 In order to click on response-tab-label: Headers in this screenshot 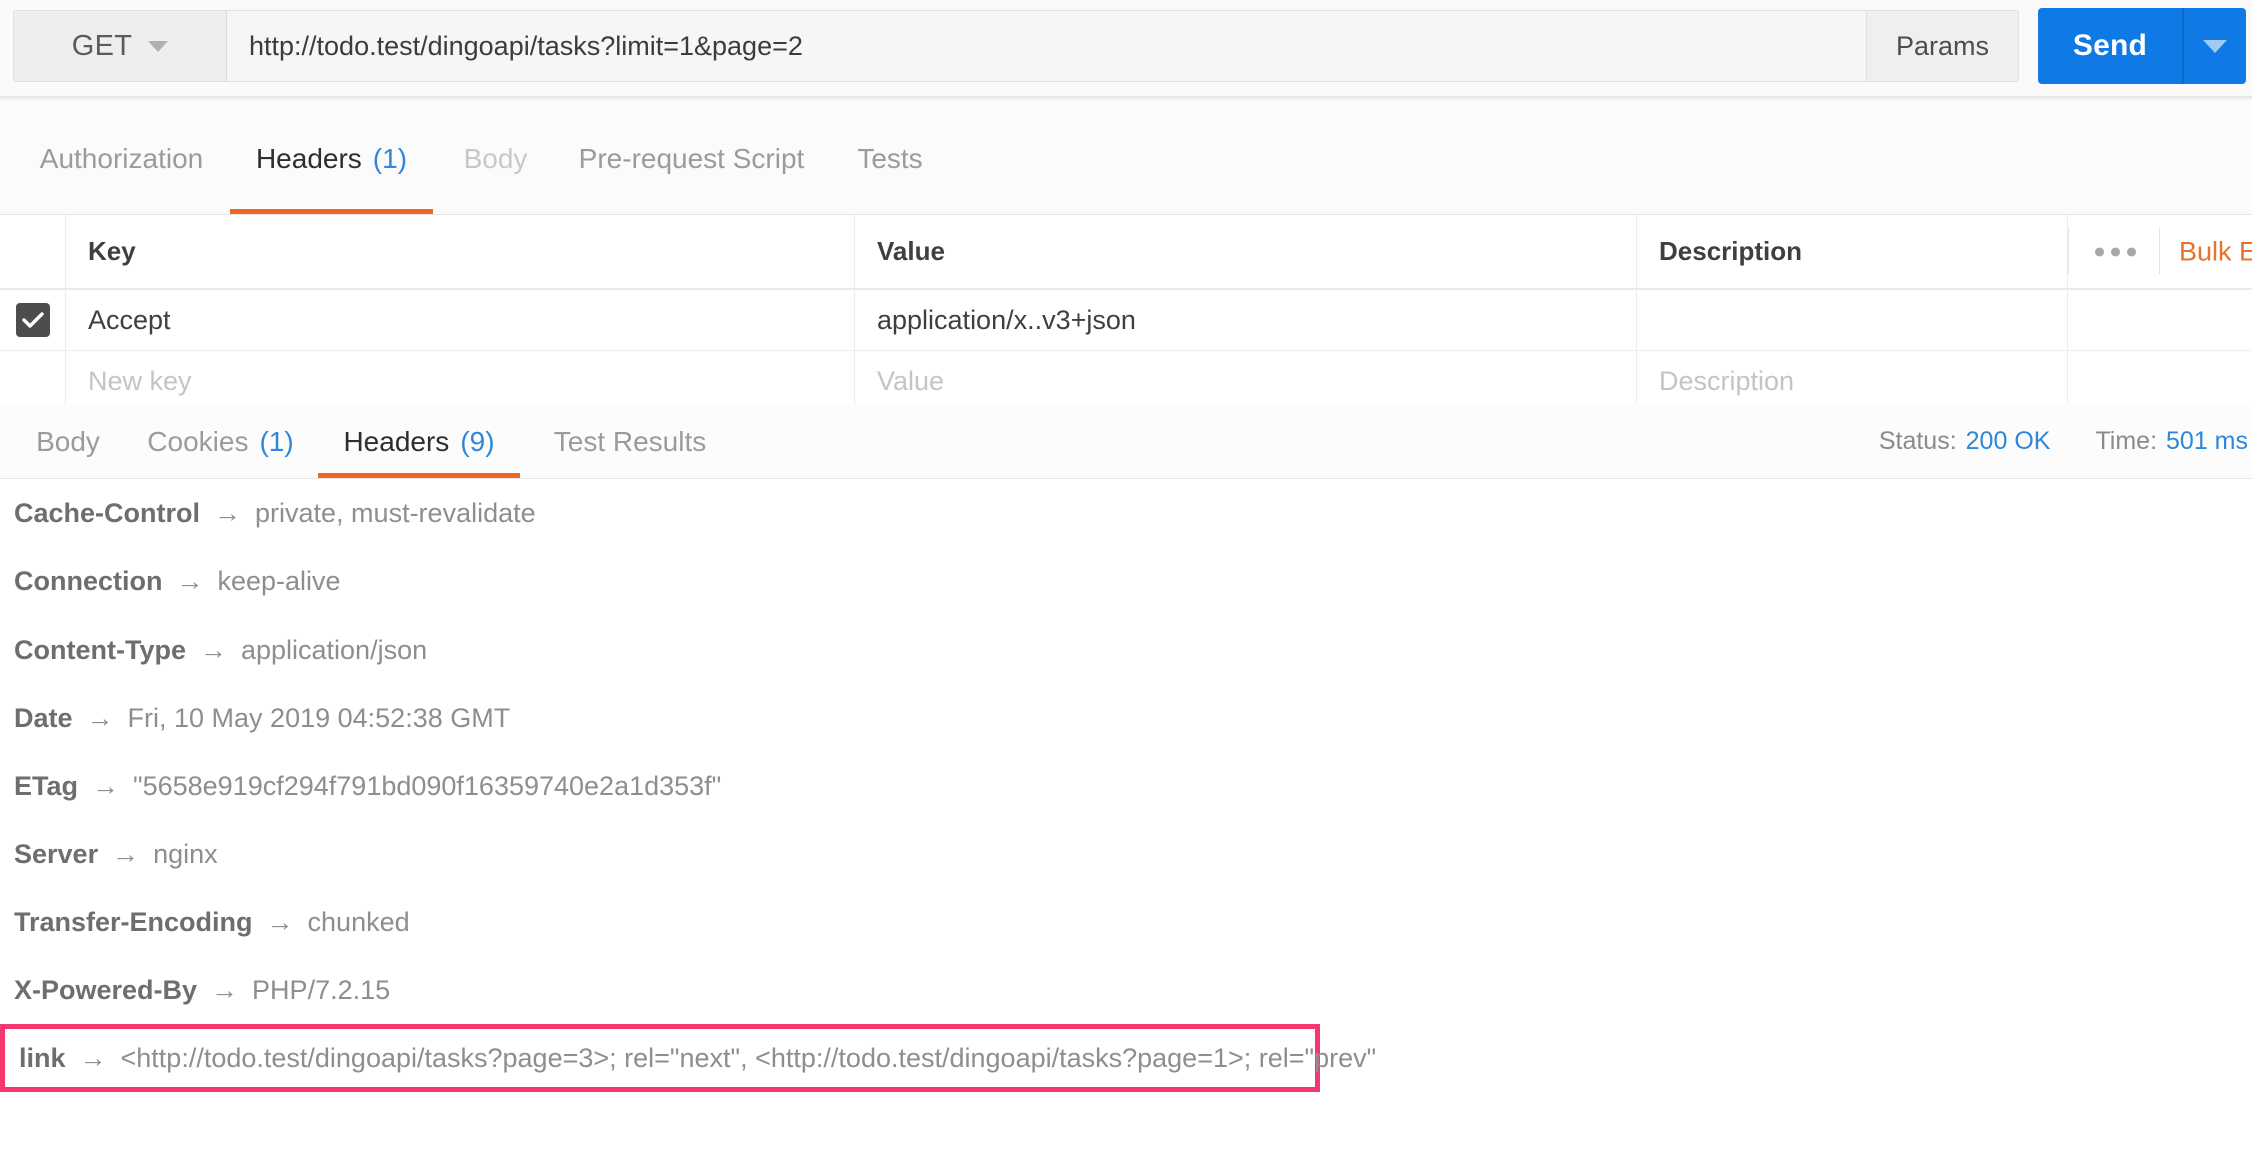, I will do `click(396, 441)`.